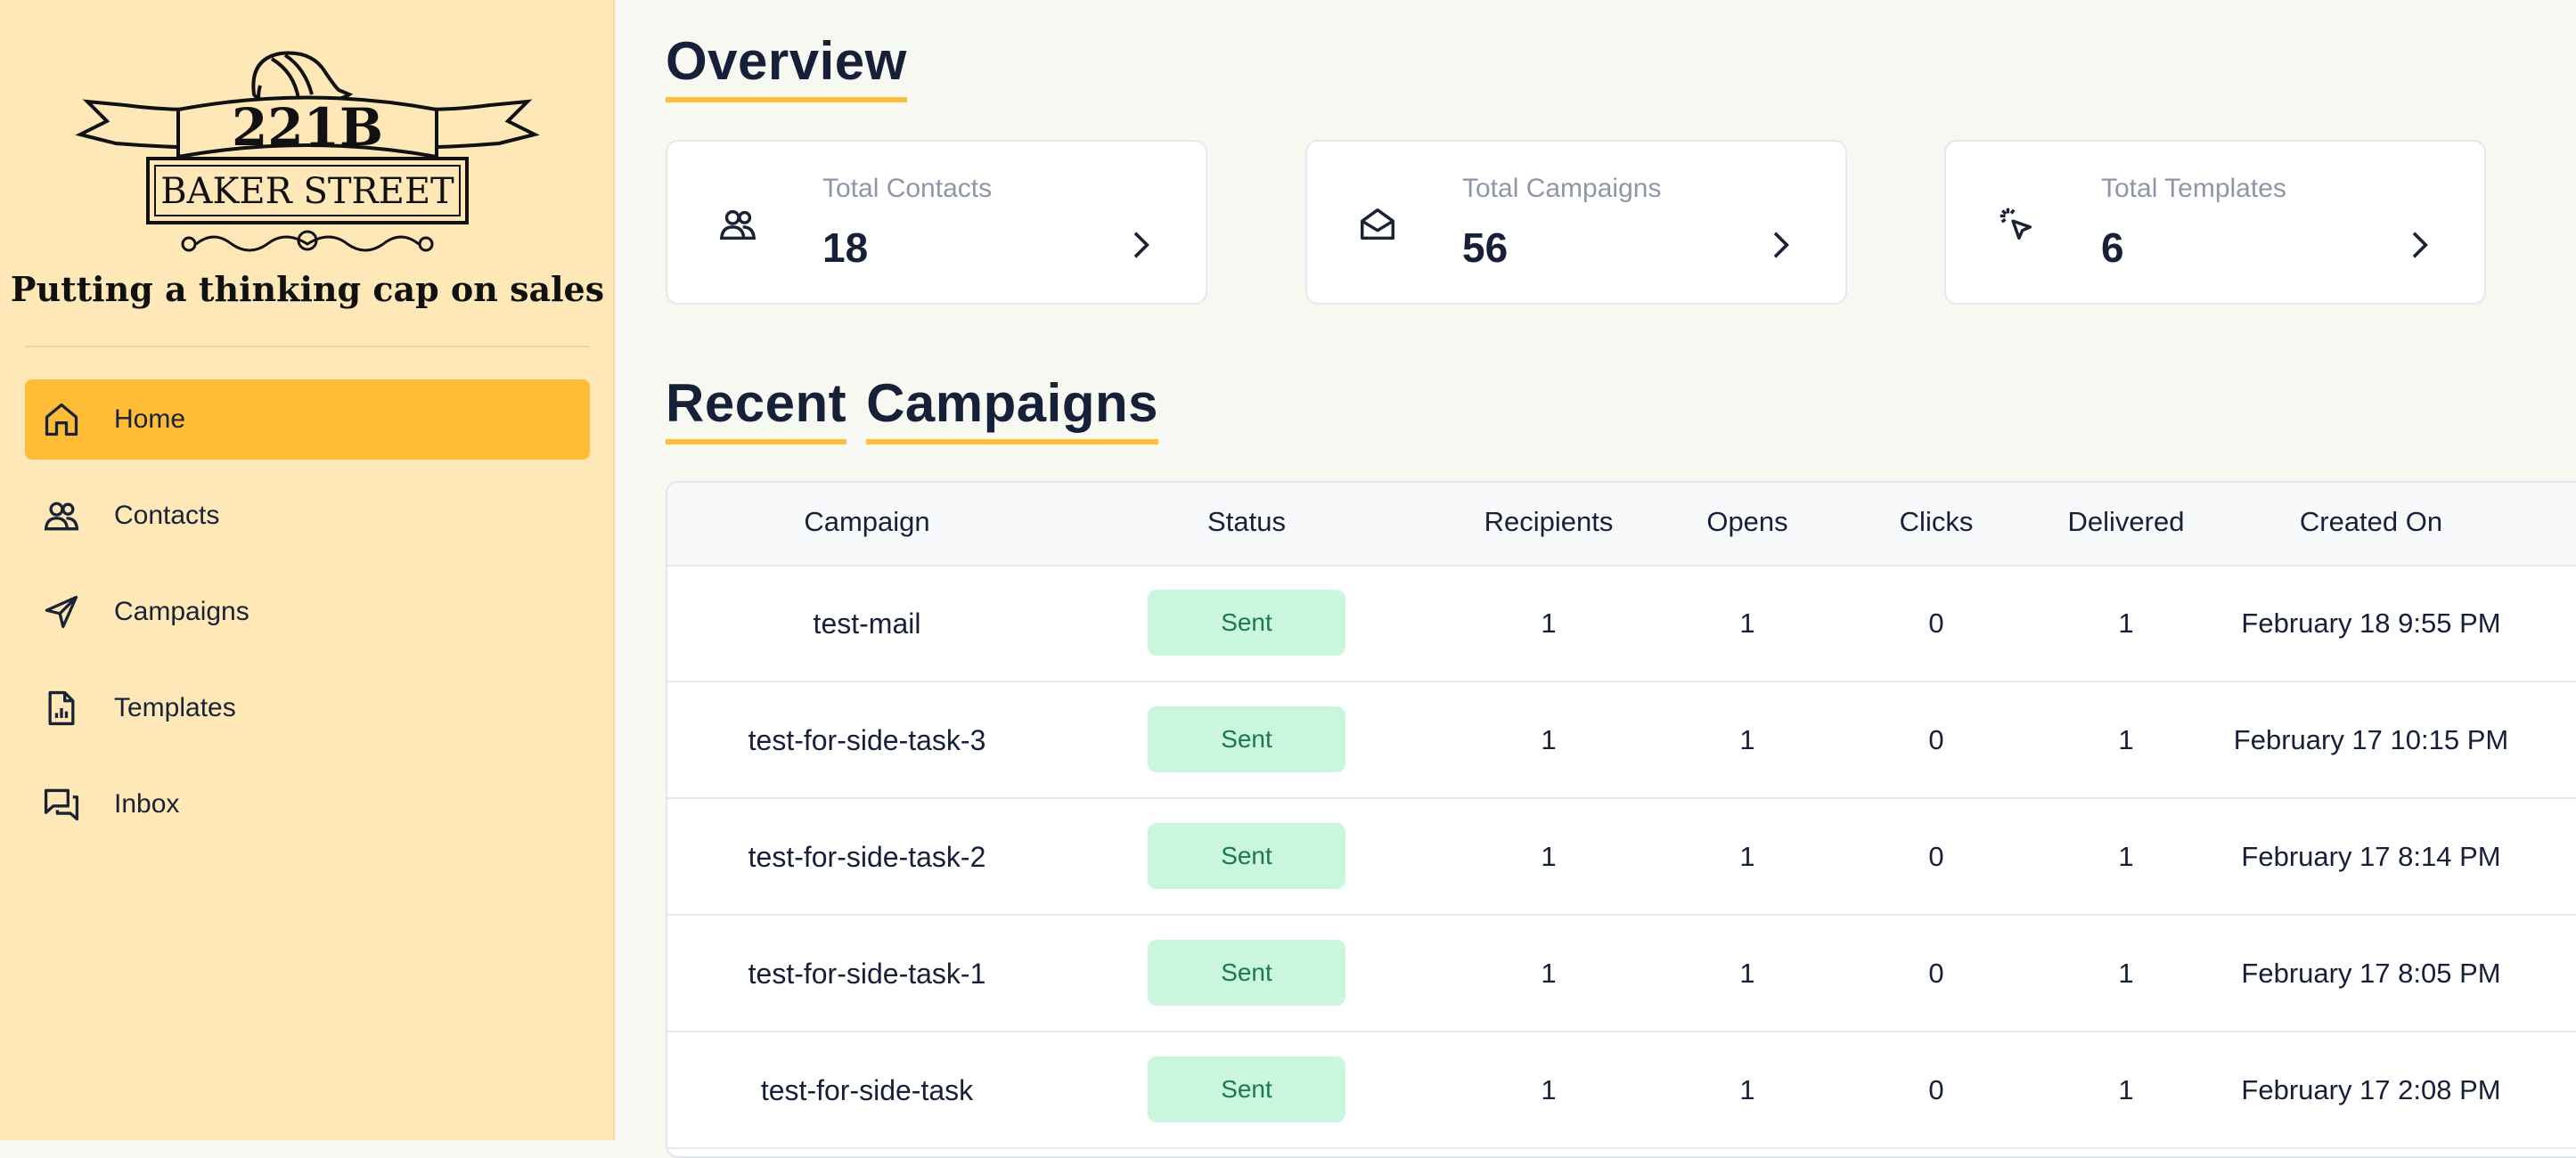 This screenshot has width=2576, height=1158. I want to click on file-chart-icon, so click(61, 708).